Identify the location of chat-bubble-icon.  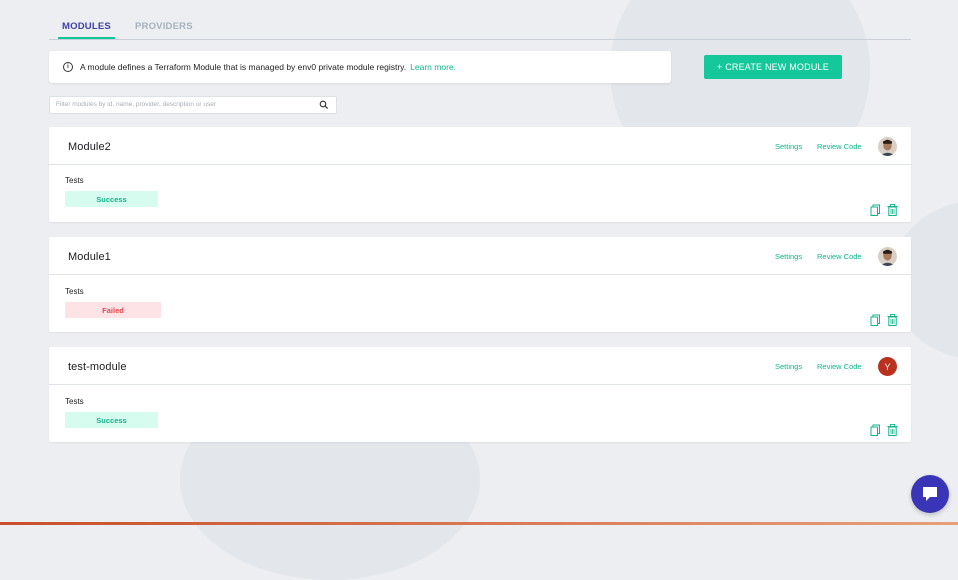
(930, 494).